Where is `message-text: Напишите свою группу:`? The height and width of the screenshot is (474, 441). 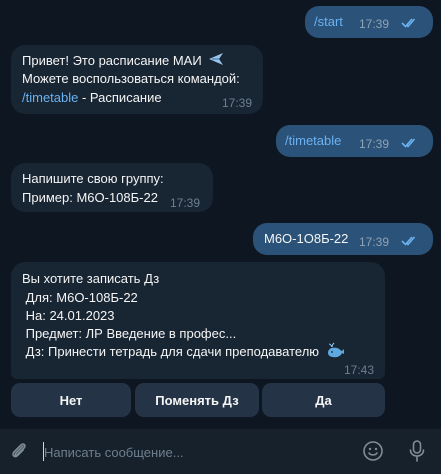 message-text: Напишите свою группу: is located at coordinates (93, 178).